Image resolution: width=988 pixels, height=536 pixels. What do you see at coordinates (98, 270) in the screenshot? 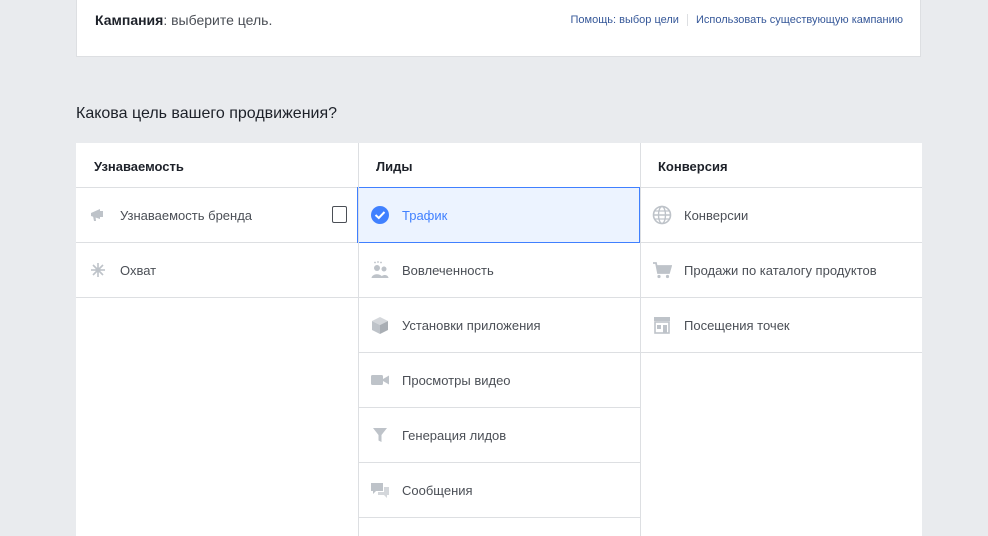
I see `snowflake-icon` at bounding box center [98, 270].